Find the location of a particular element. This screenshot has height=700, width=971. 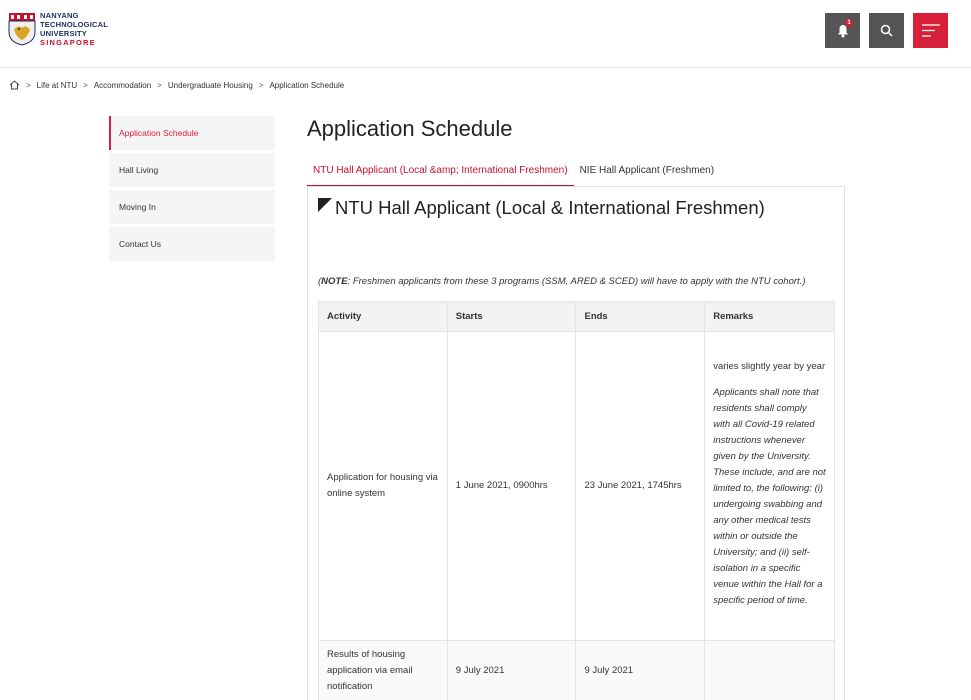

breadcrumb-accommodation: Accommodation is located at coordinates (122, 85).